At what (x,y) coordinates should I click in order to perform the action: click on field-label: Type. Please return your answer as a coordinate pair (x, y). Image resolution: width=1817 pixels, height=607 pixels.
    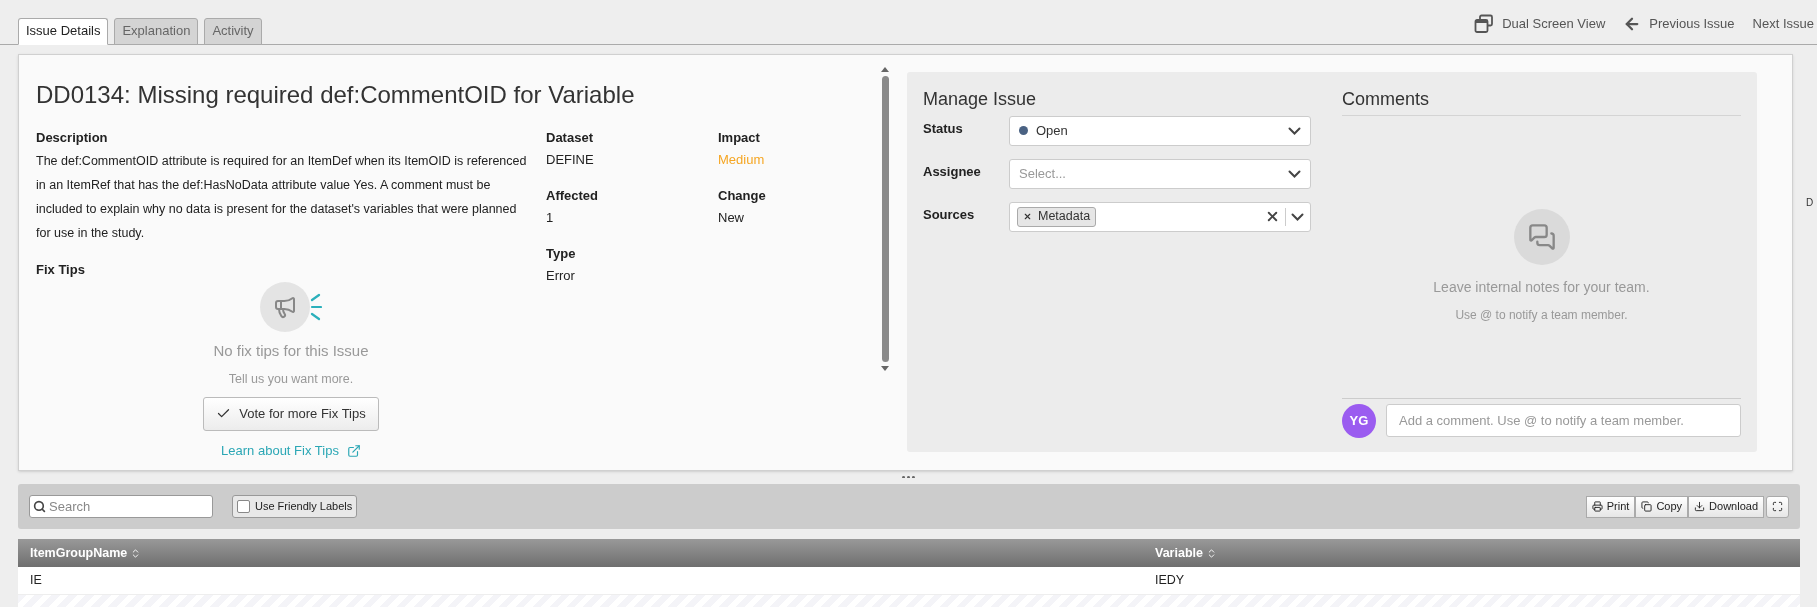
    Looking at the image, I should click on (561, 253).